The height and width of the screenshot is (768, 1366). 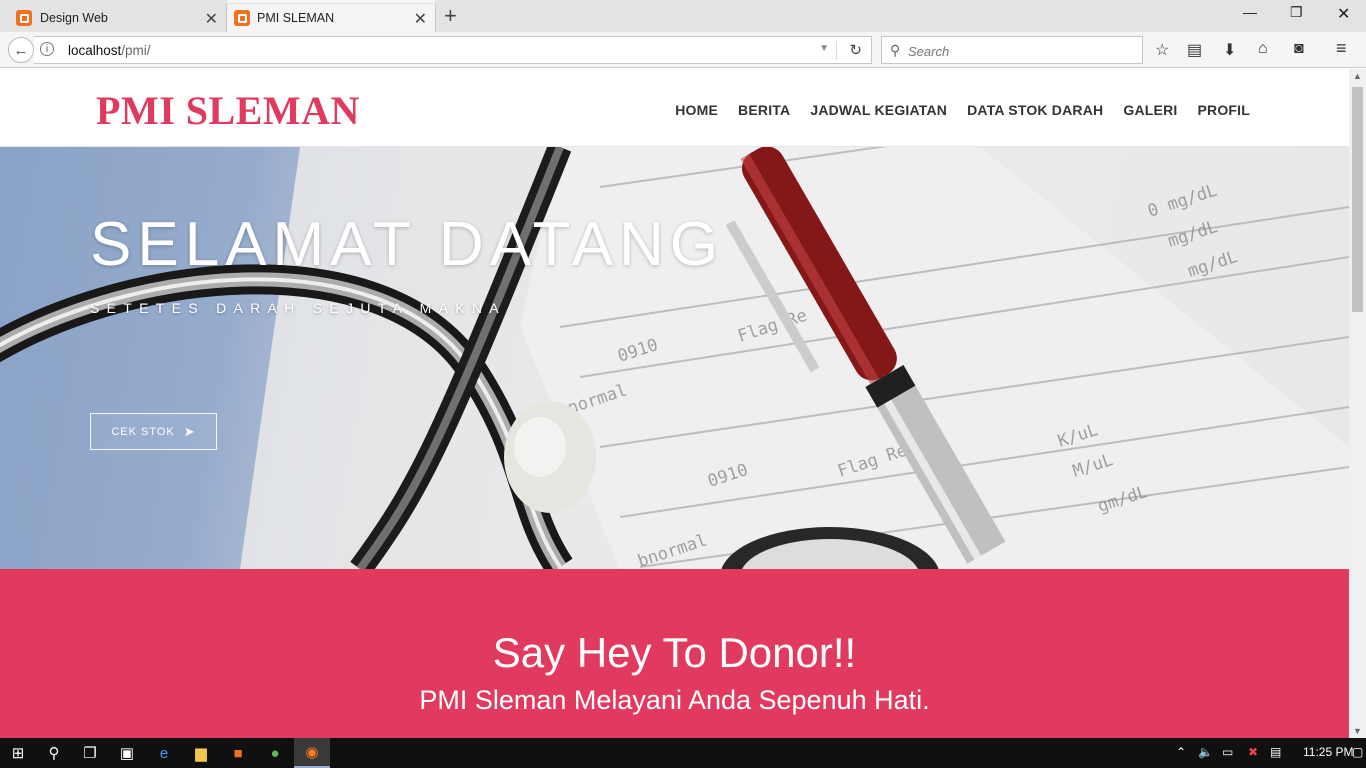 What do you see at coordinates (1328, 752) in the screenshot?
I see `clock: 11:25 PM` at bounding box center [1328, 752].